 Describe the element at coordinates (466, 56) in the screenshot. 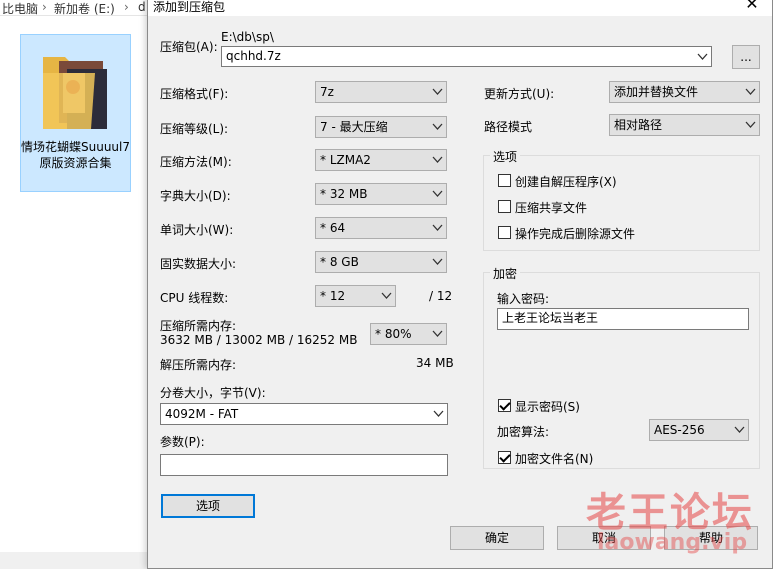

I see `archive-name-combo: qchhd.7z` at that location.